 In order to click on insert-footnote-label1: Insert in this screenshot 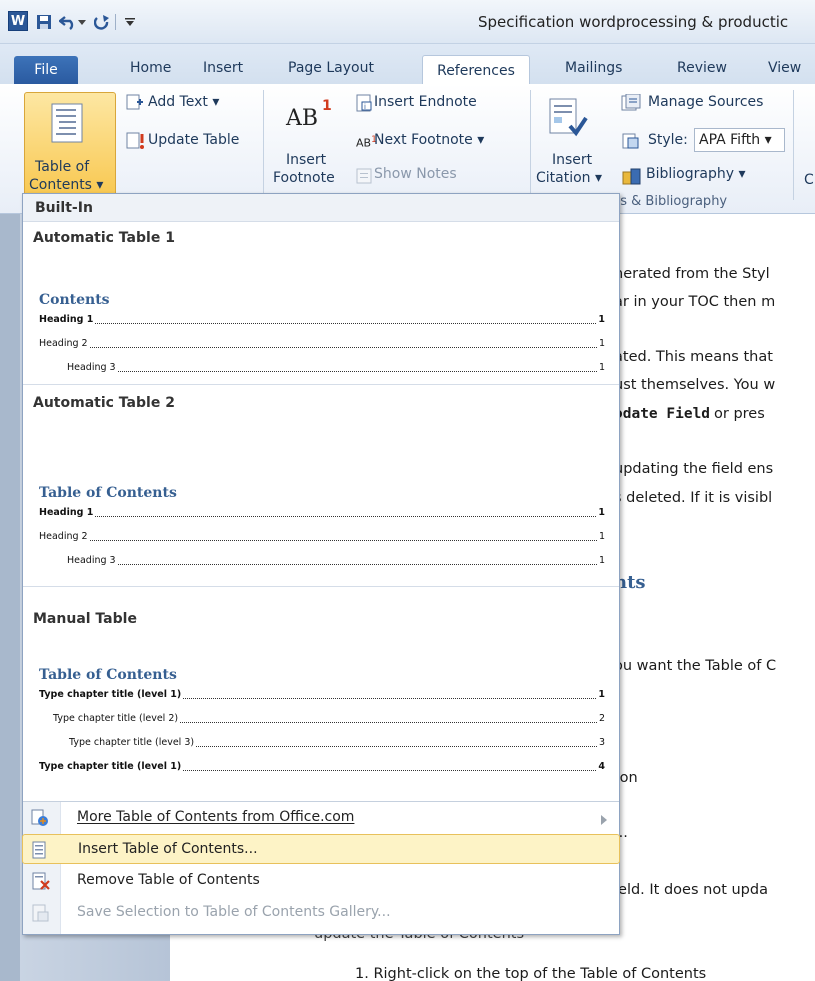, I will do `click(306, 160)`.